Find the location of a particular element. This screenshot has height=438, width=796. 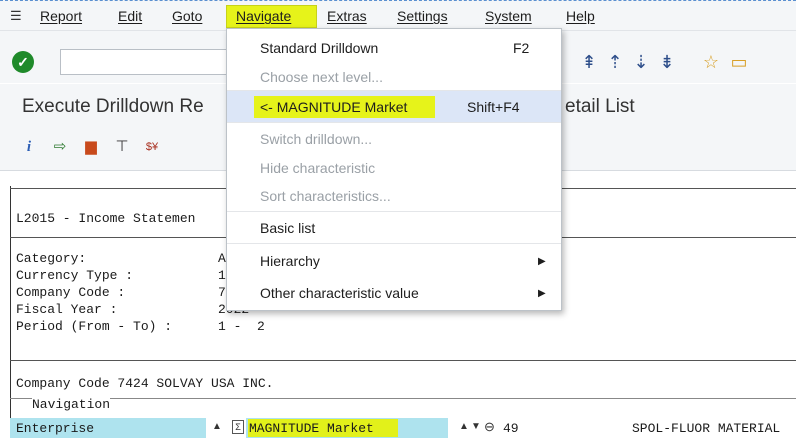

menu-navigate: Navigate is located at coordinates (263, 16).